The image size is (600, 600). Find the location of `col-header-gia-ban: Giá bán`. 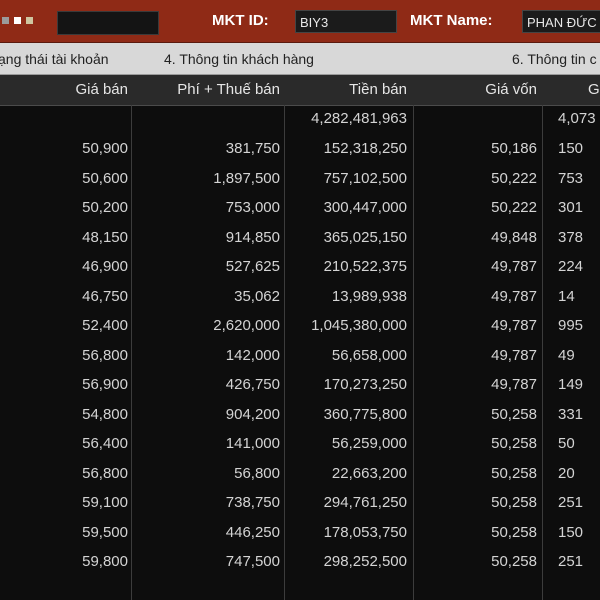

col-header-gia-ban: Giá bán is located at coordinates (101, 89).